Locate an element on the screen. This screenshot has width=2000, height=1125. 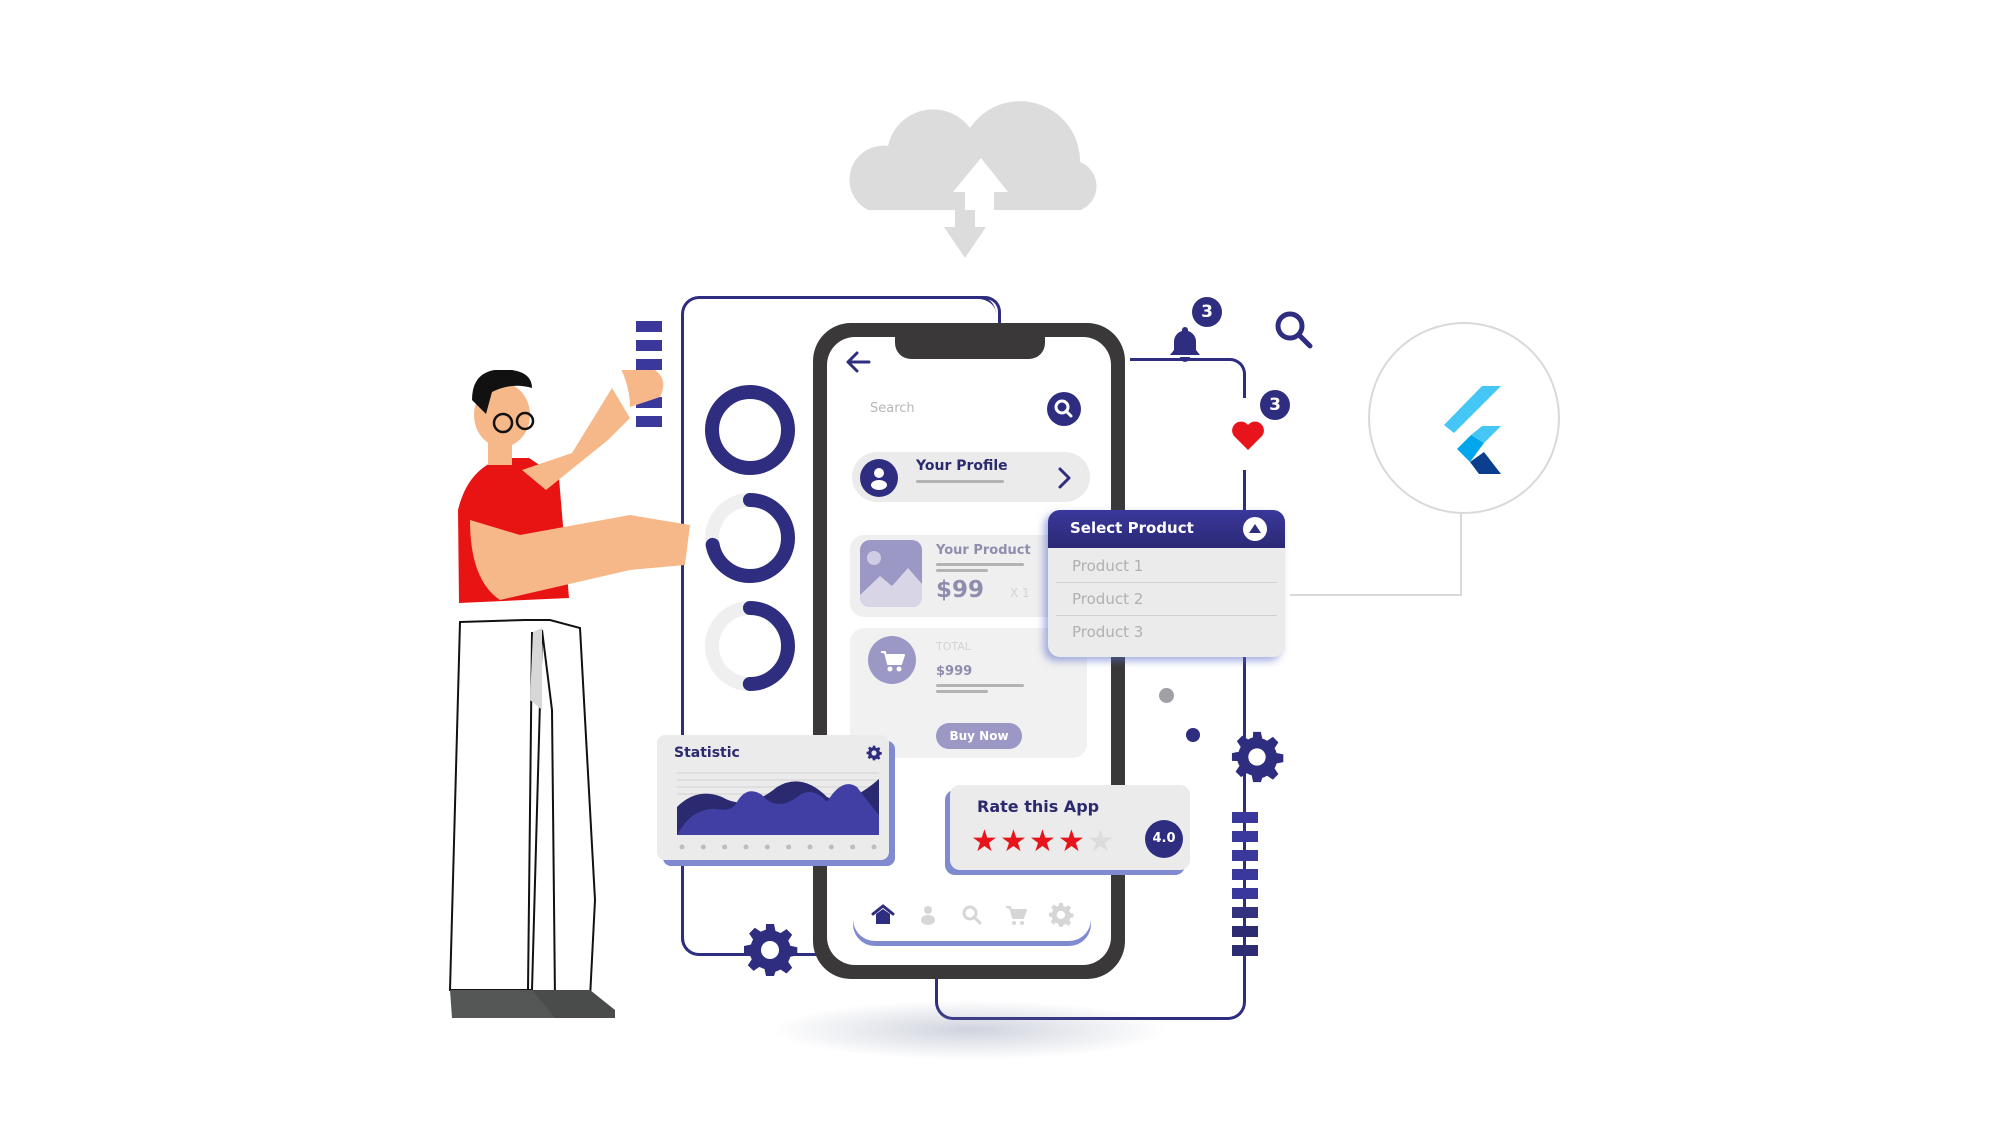
search-placeholder: Search is located at coordinates (892, 408).